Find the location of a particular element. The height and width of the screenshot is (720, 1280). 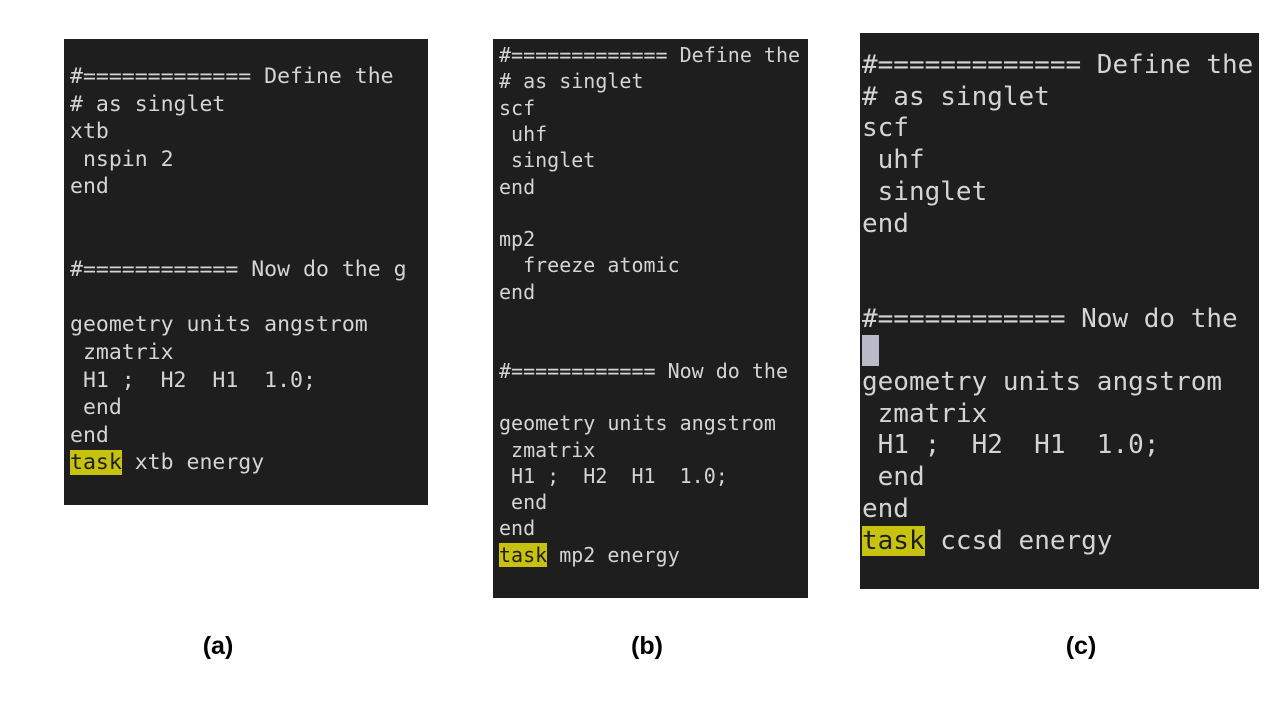

code-text: mp2 energy is located at coordinates (613, 554).